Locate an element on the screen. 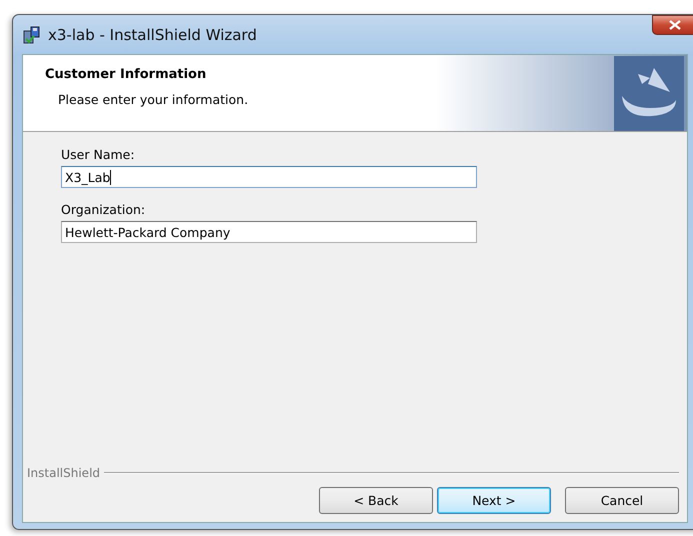  installer-icon is located at coordinates (32, 34).